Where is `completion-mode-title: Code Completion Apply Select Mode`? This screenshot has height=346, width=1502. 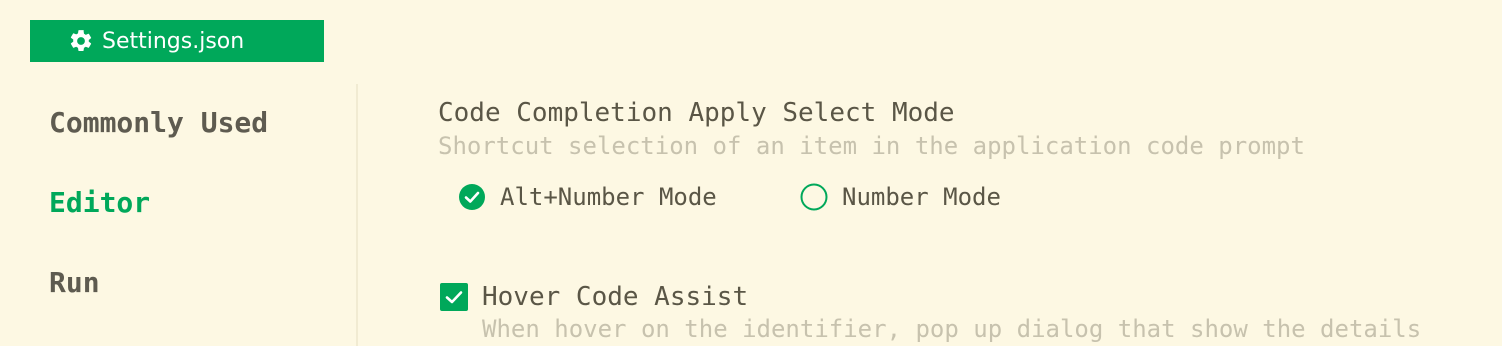 completion-mode-title: Code Completion Apply Select Mode is located at coordinates (696, 113).